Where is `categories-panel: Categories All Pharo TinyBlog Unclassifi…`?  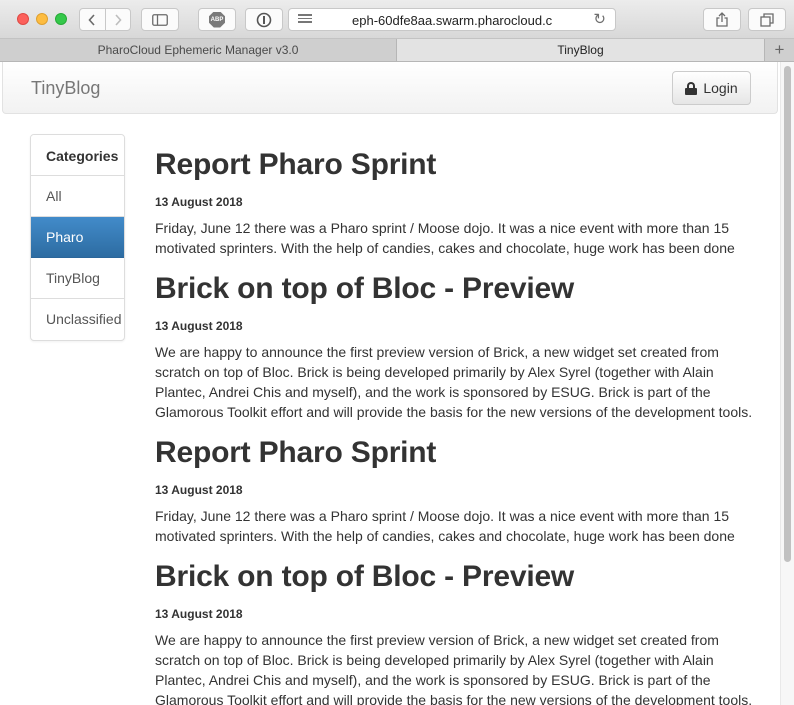
categories-panel: Categories All Pharo TinyBlog Unclassifi… is located at coordinates (77, 237).